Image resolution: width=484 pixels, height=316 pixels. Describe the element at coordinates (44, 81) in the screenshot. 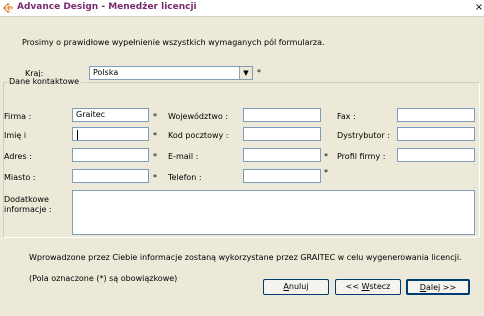

I see `contact-group-title: Dane kontaktowe` at that location.